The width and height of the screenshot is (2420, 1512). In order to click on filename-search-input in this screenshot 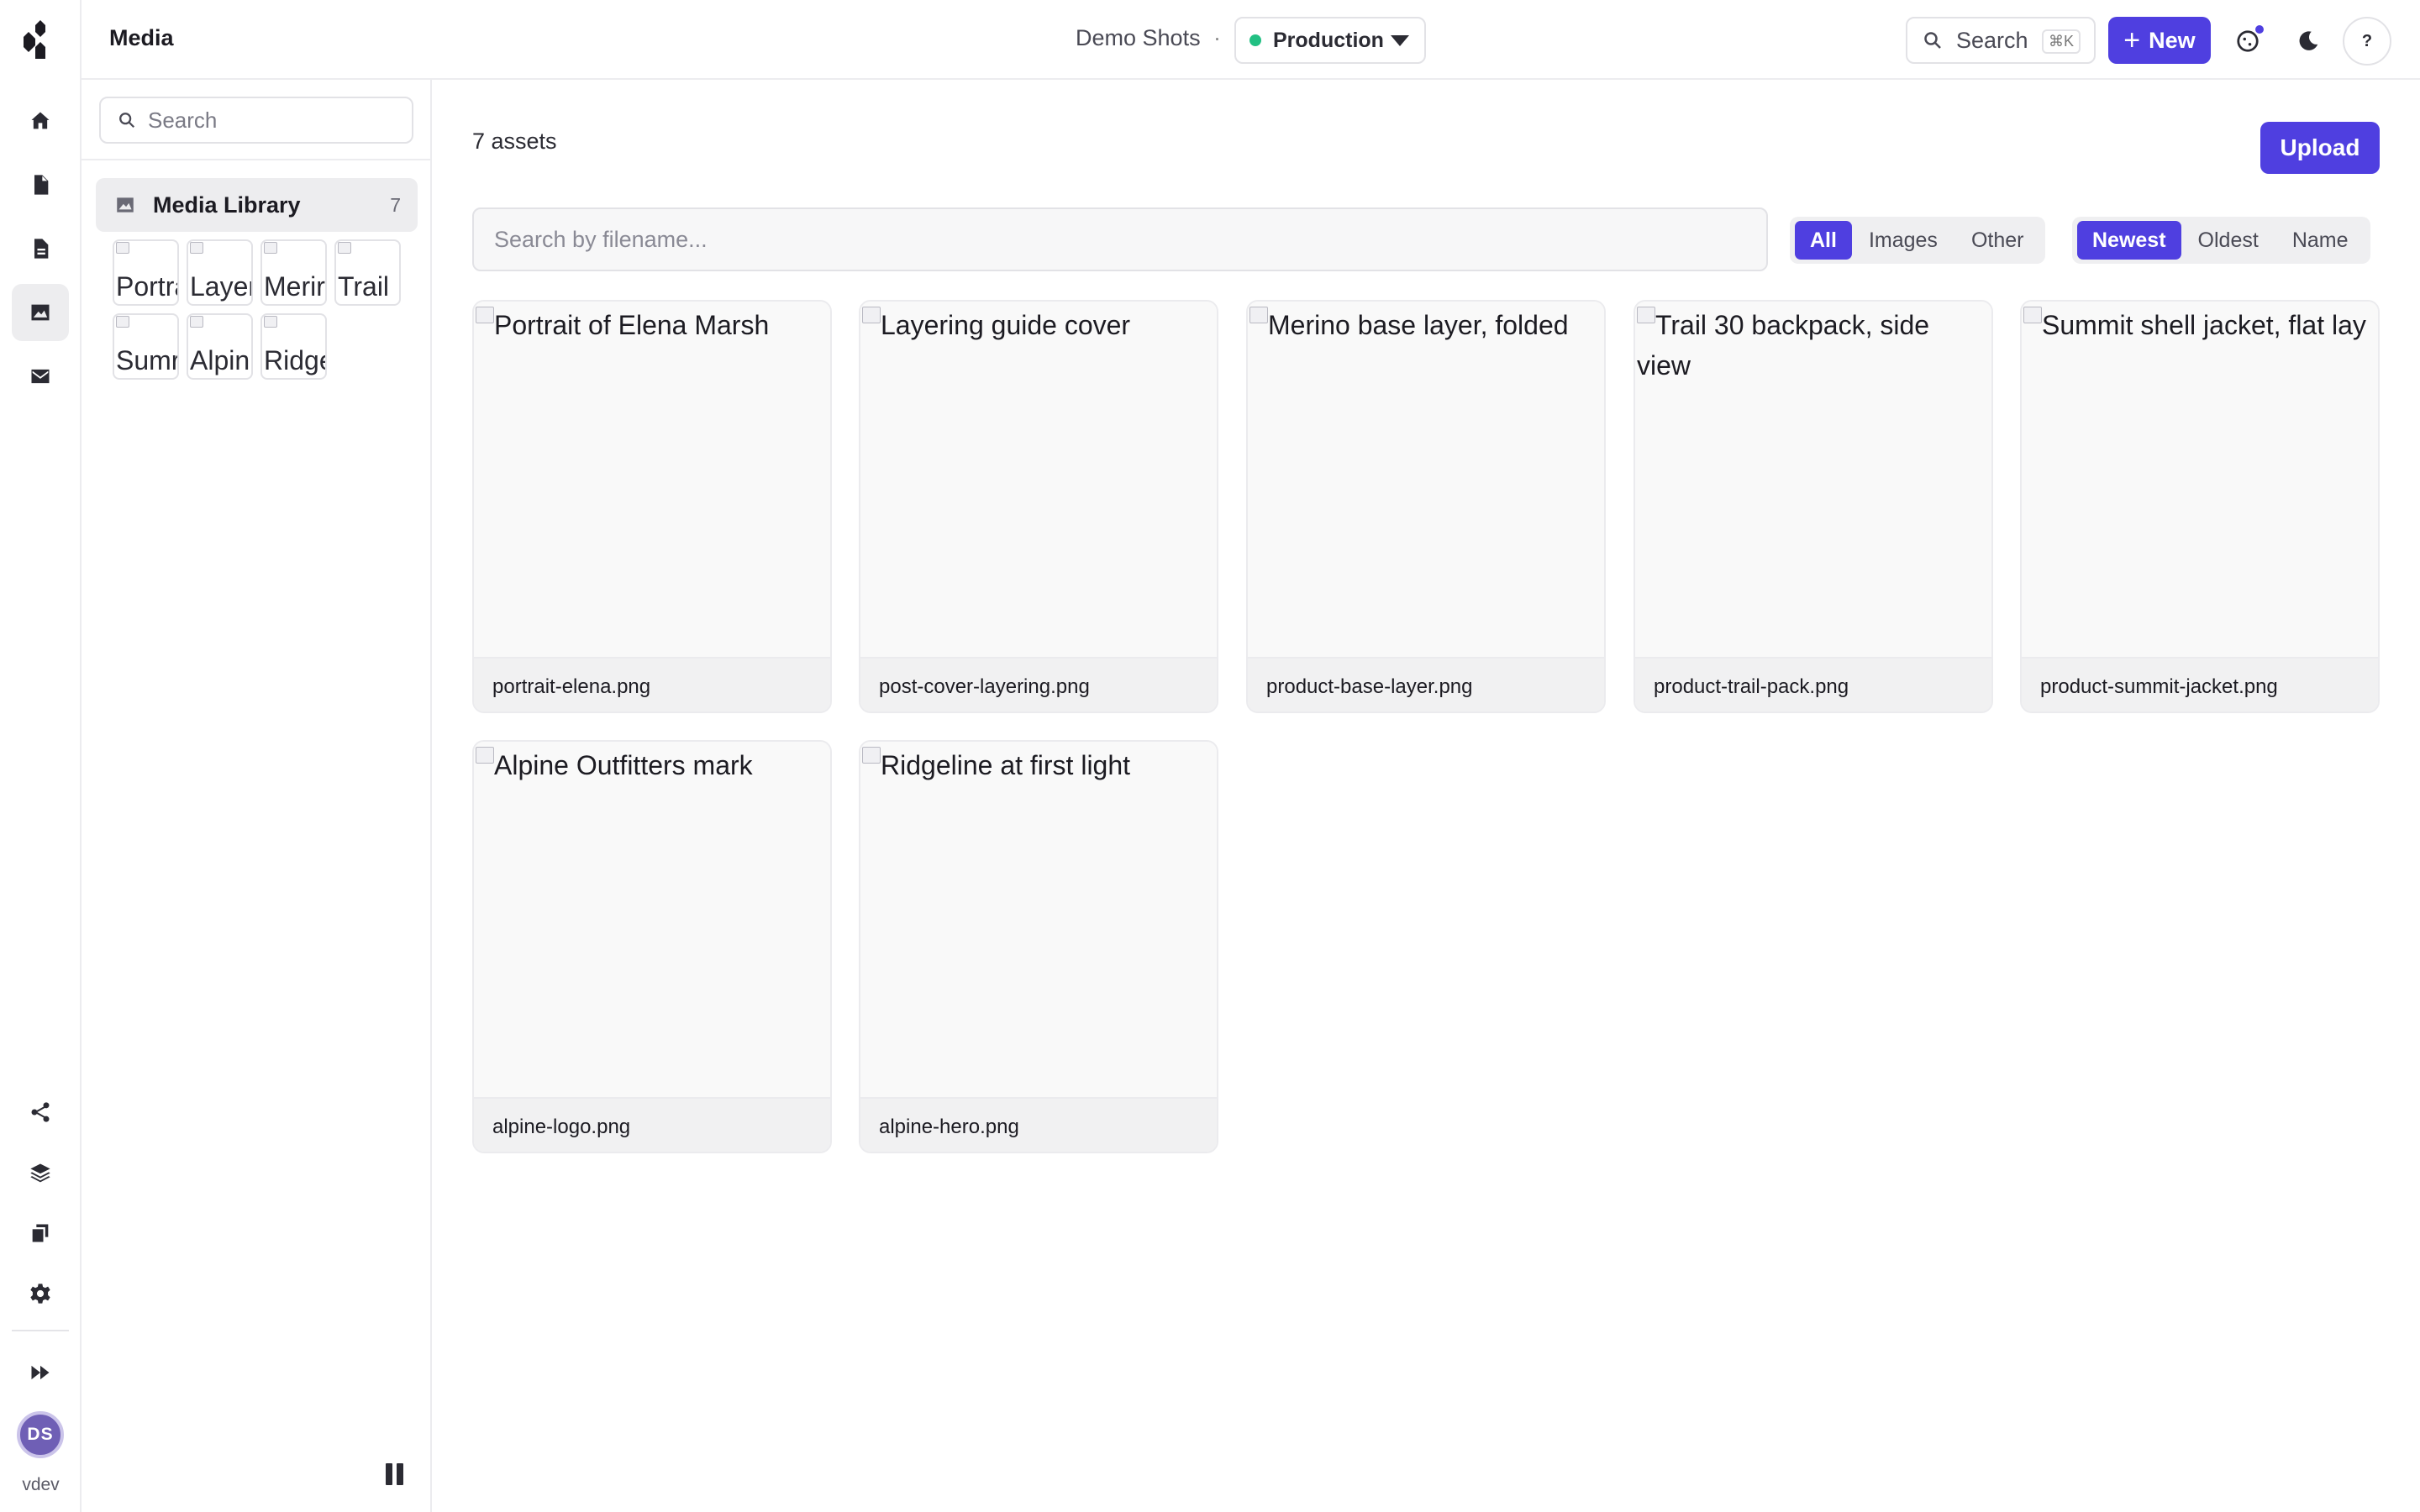, I will do `click(1120, 239)`.